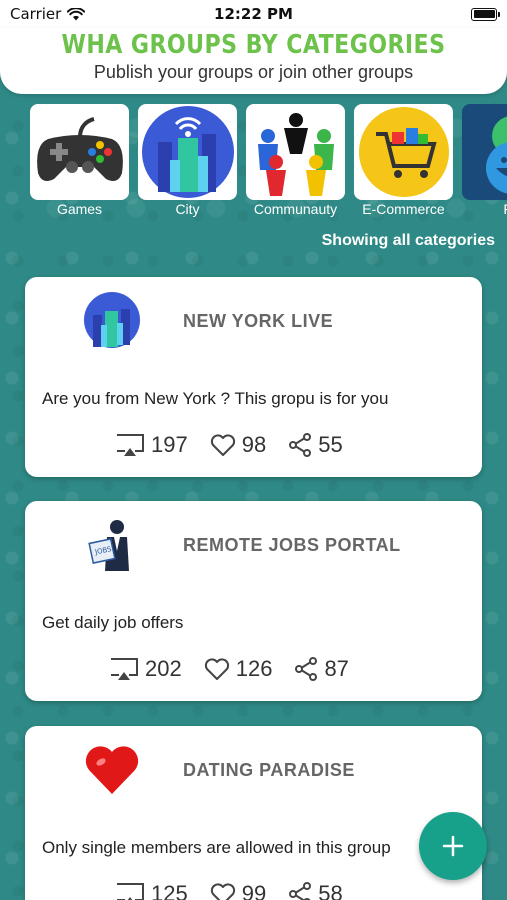 The height and width of the screenshot is (900, 507). What do you see at coordinates (484, 209) in the screenshot?
I see `category-label: Fu` at bounding box center [484, 209].